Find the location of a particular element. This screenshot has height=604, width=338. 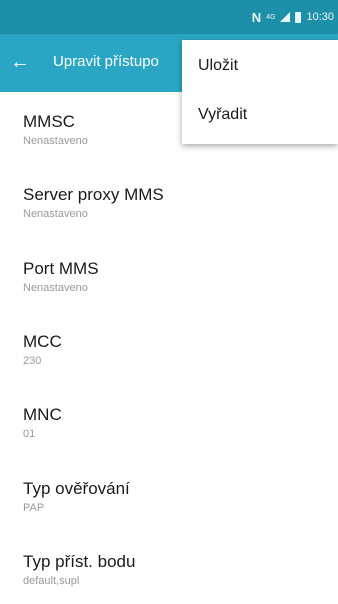

setting-label: Server proxy MMS is located at coordinates (93, 194).